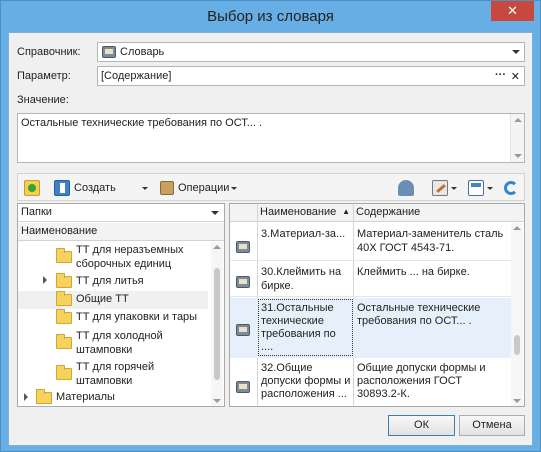 The image size is (541, 452). What do you see at coordinates (167, 188) in the screenshot?
I see `operations-icon` at bounding box center [167, 188].